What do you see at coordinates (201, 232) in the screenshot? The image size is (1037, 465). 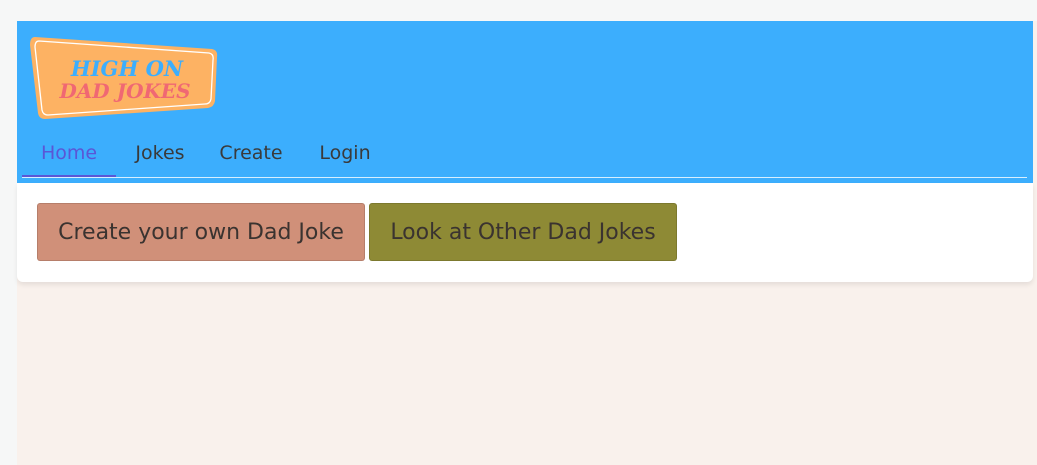 I see `create-joke-button: Create your own Dad Joke` at bounding box center [201, 232].